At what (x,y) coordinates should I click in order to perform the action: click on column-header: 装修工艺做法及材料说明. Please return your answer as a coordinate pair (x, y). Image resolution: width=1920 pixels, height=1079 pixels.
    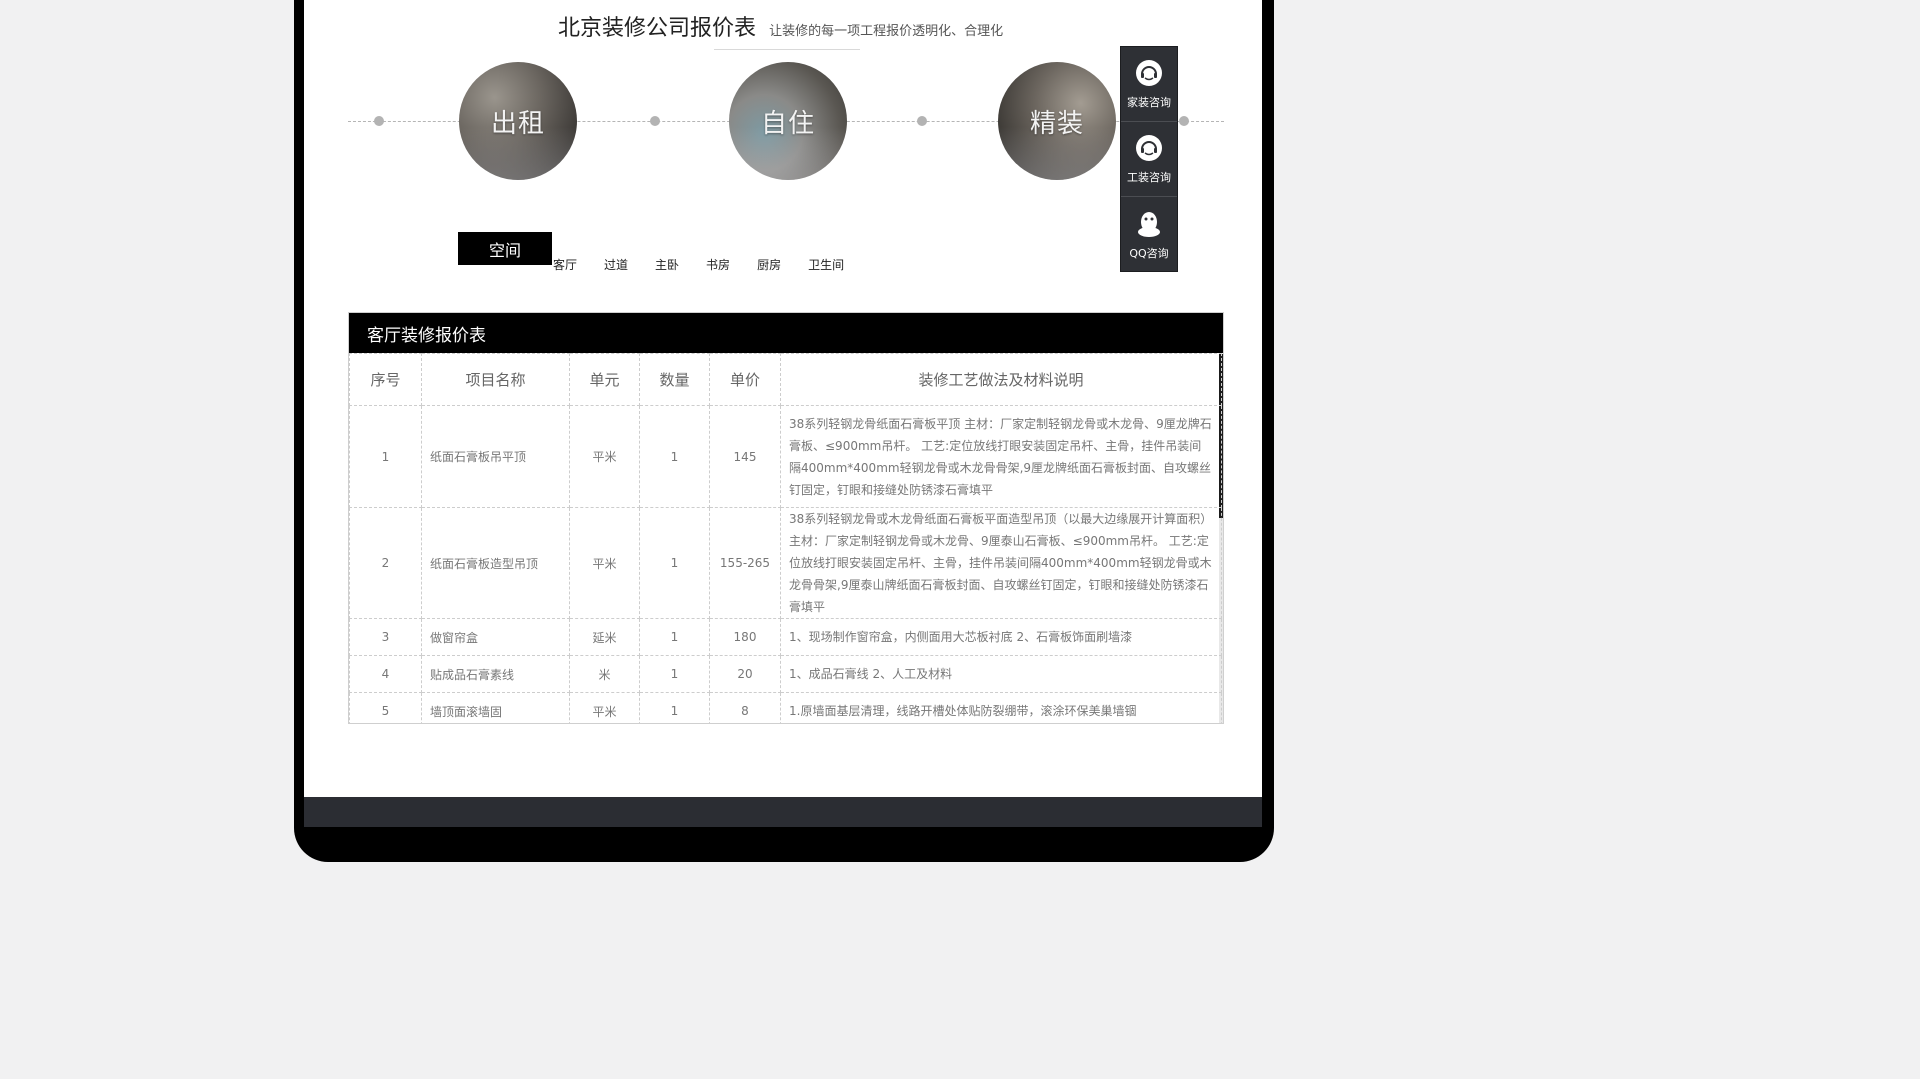
    Looking at the image, I should click on (1001, 379).